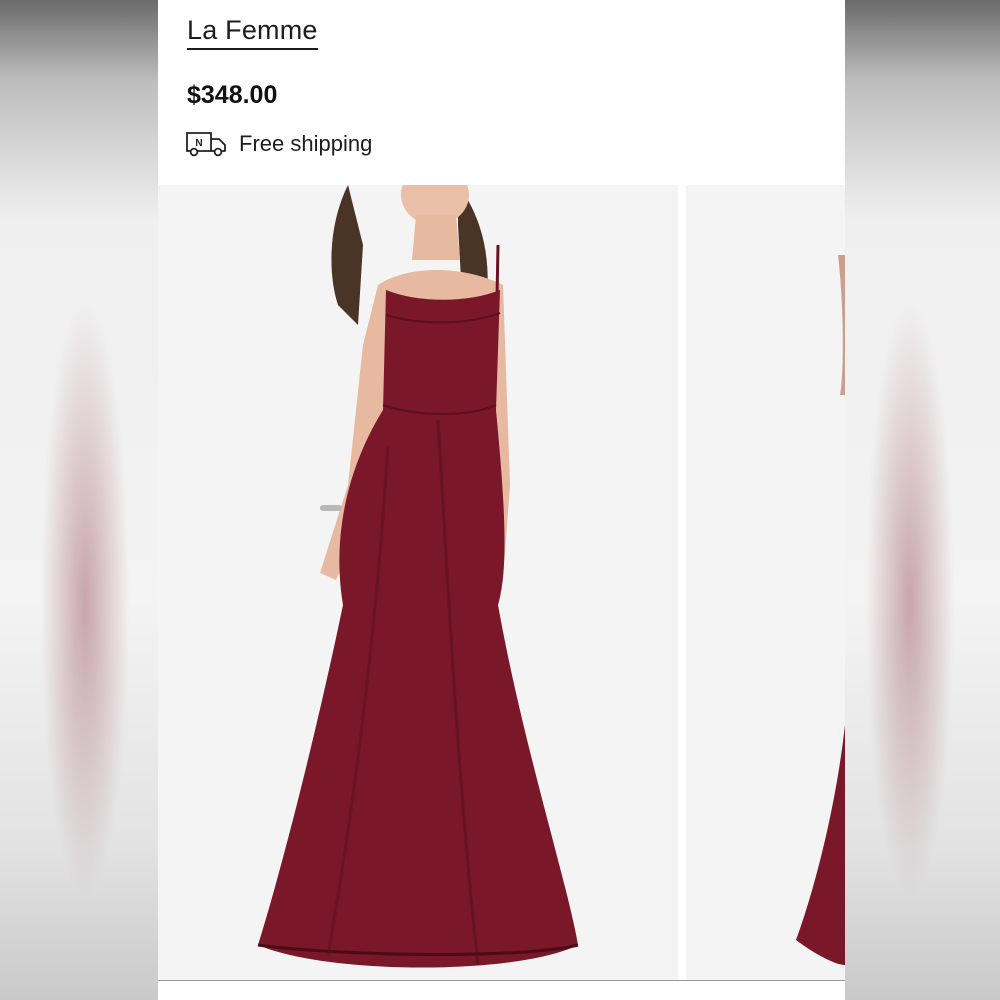 Image resolution: width=1000 pixels, height=1000 pixels. What do you see at coordinates (206, 144) in the screenshot?
I see `delivery-truck-icon: N` at bounding box center [206, 144].